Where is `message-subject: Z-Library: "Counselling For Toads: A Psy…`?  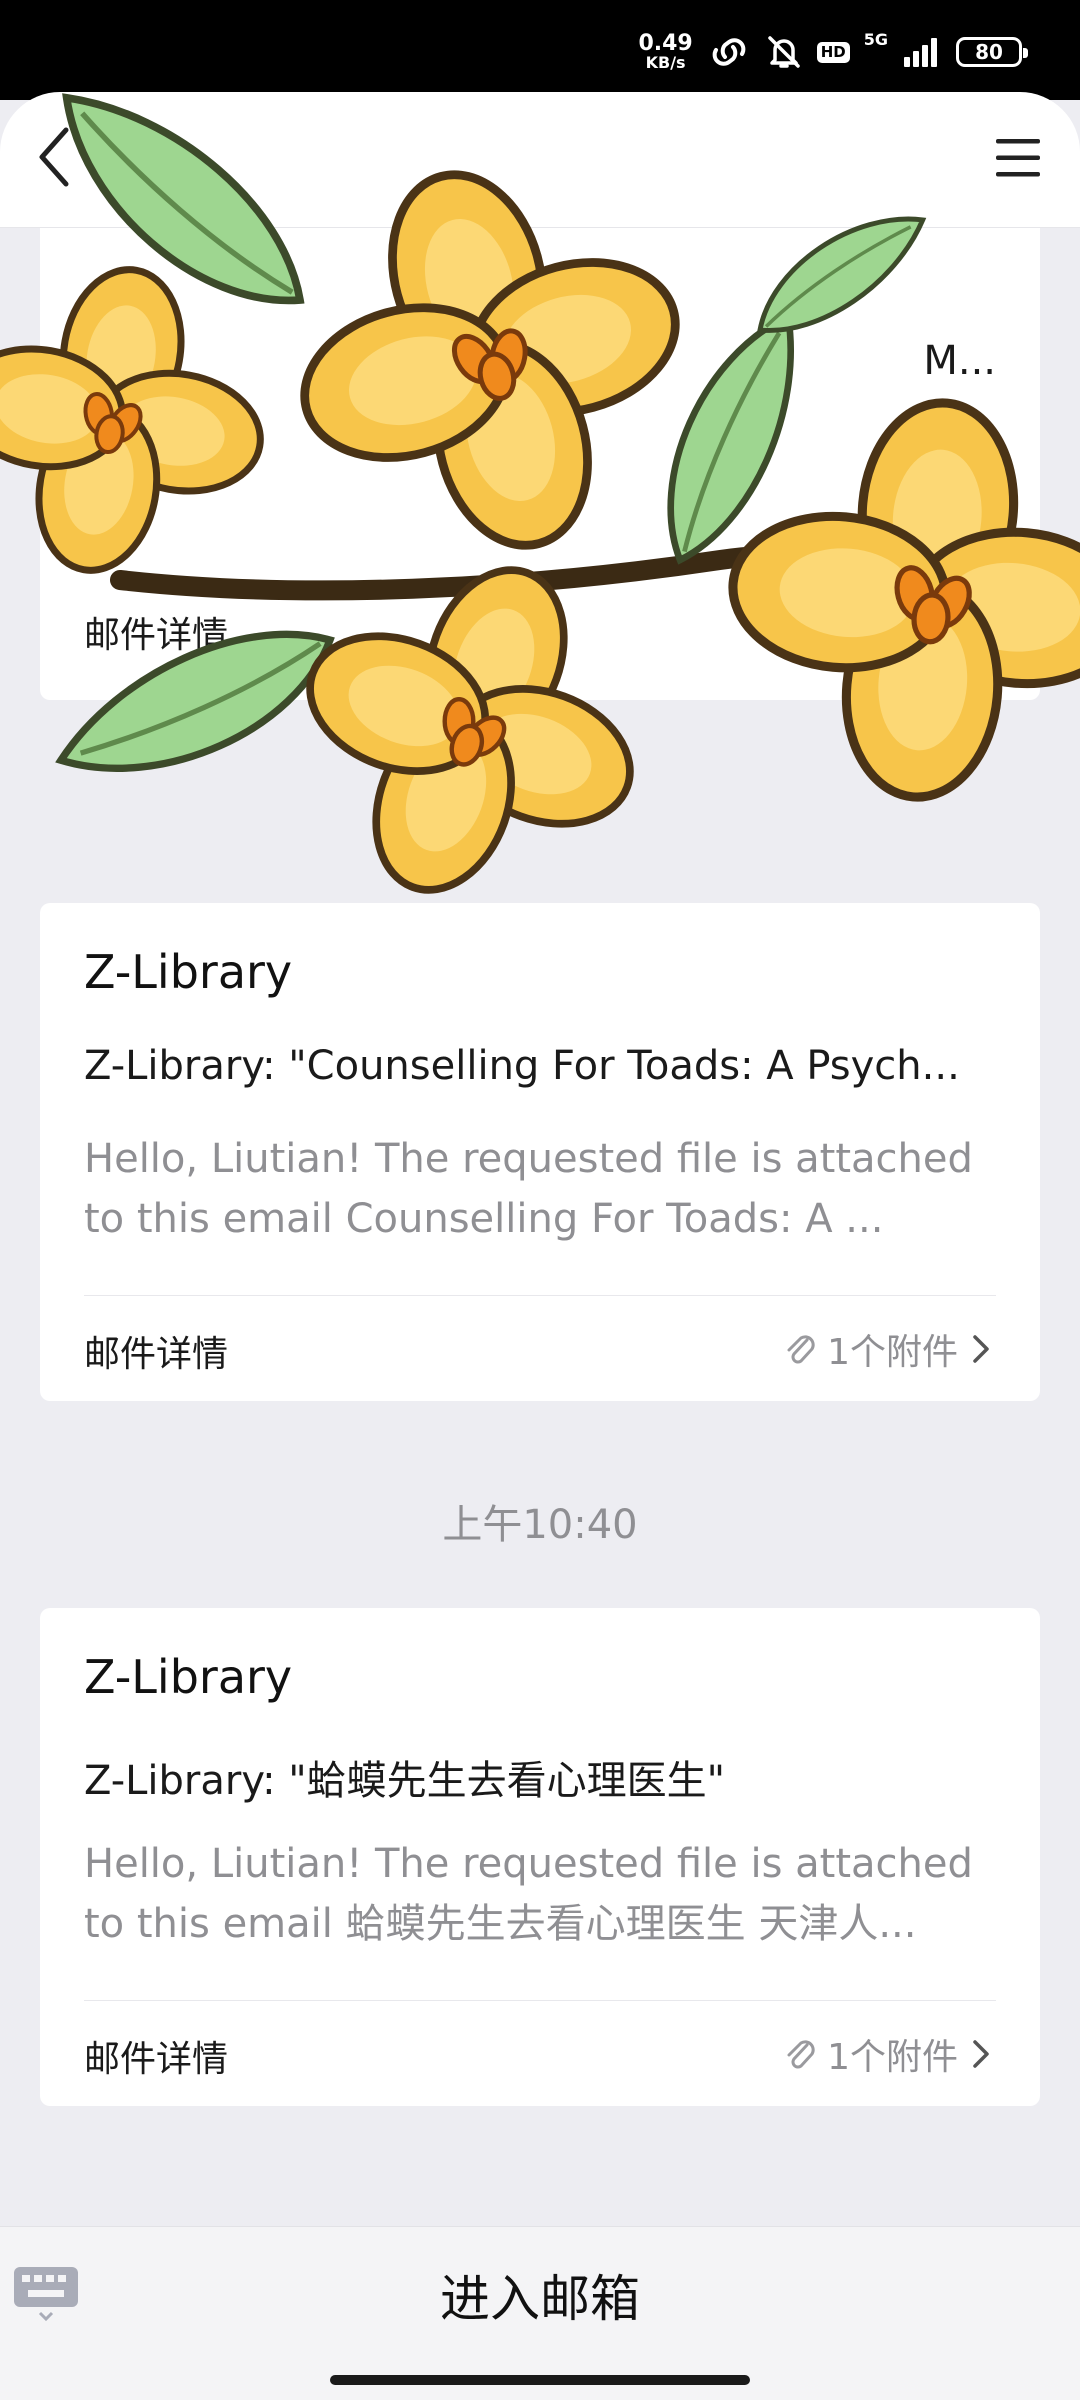
message-subject: Z-Library: "Counselling For Toads: A Psy… is located at coordinates (522, 1066).